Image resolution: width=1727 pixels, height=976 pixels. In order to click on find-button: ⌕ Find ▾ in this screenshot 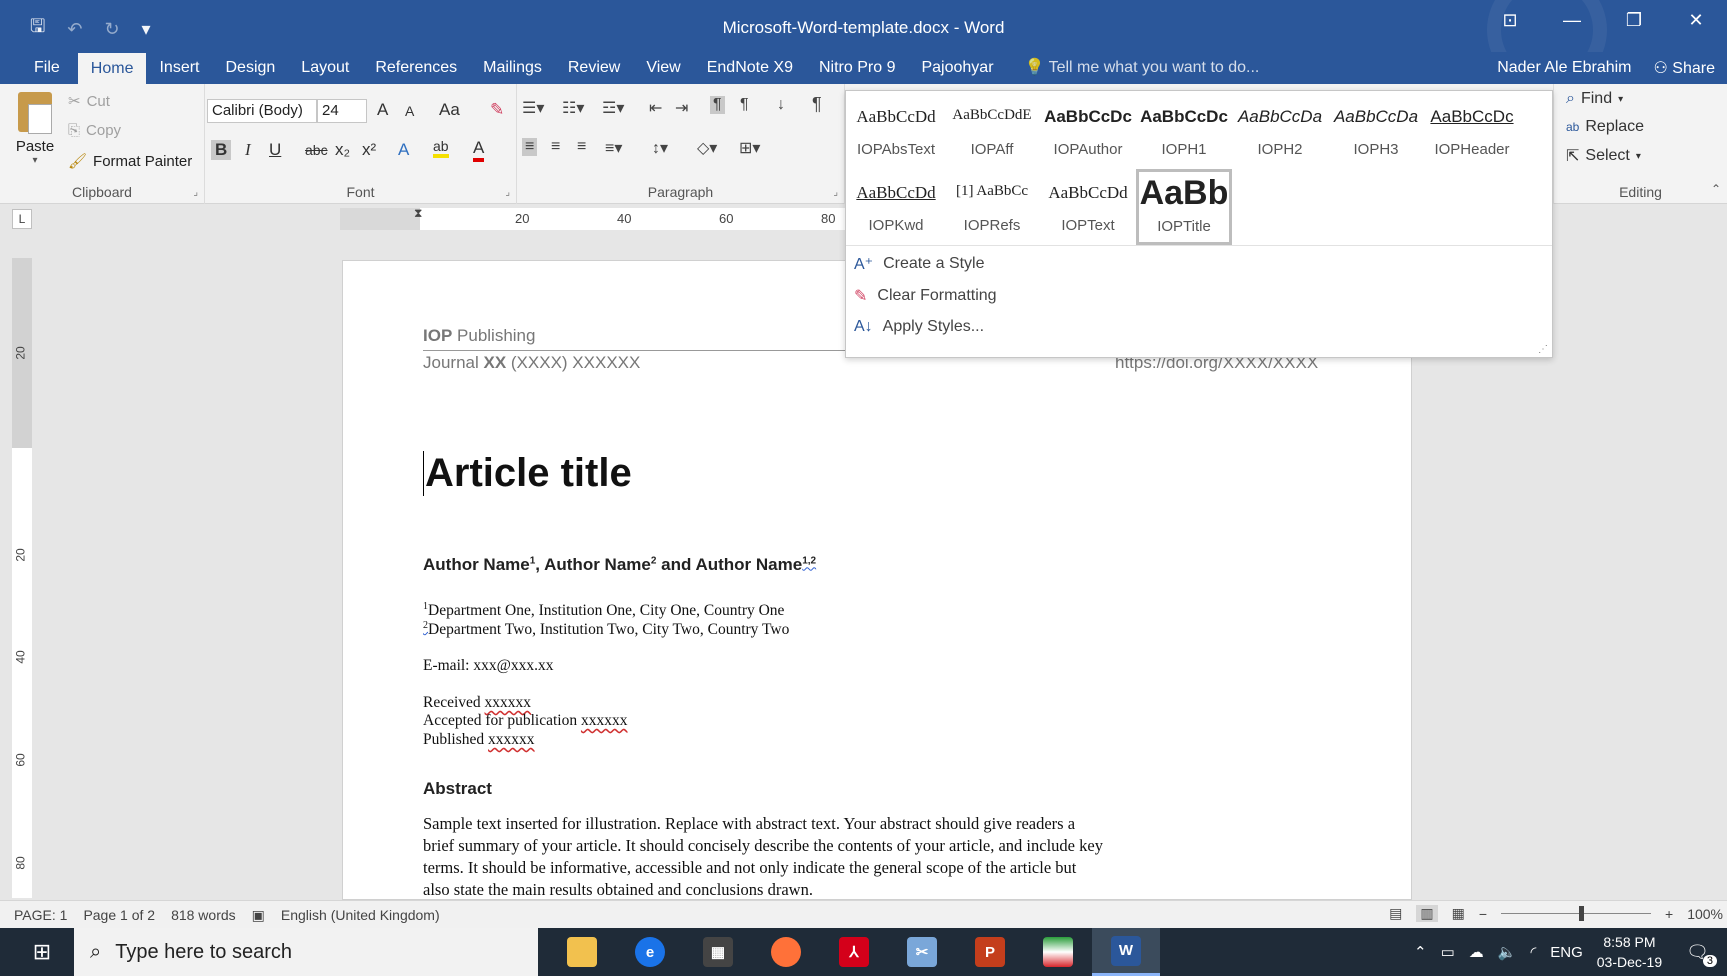, I will do `click(1594, 99)`.